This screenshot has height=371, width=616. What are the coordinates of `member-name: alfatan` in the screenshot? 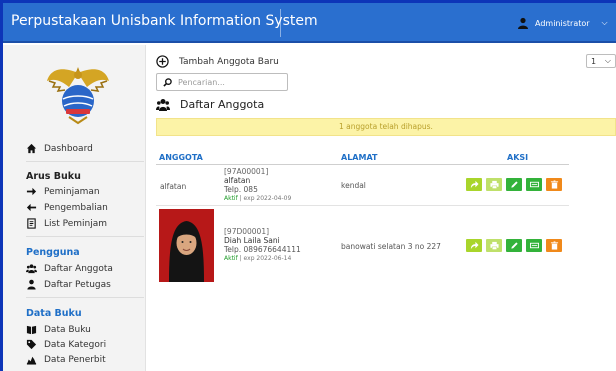 It's located at (237, 180).